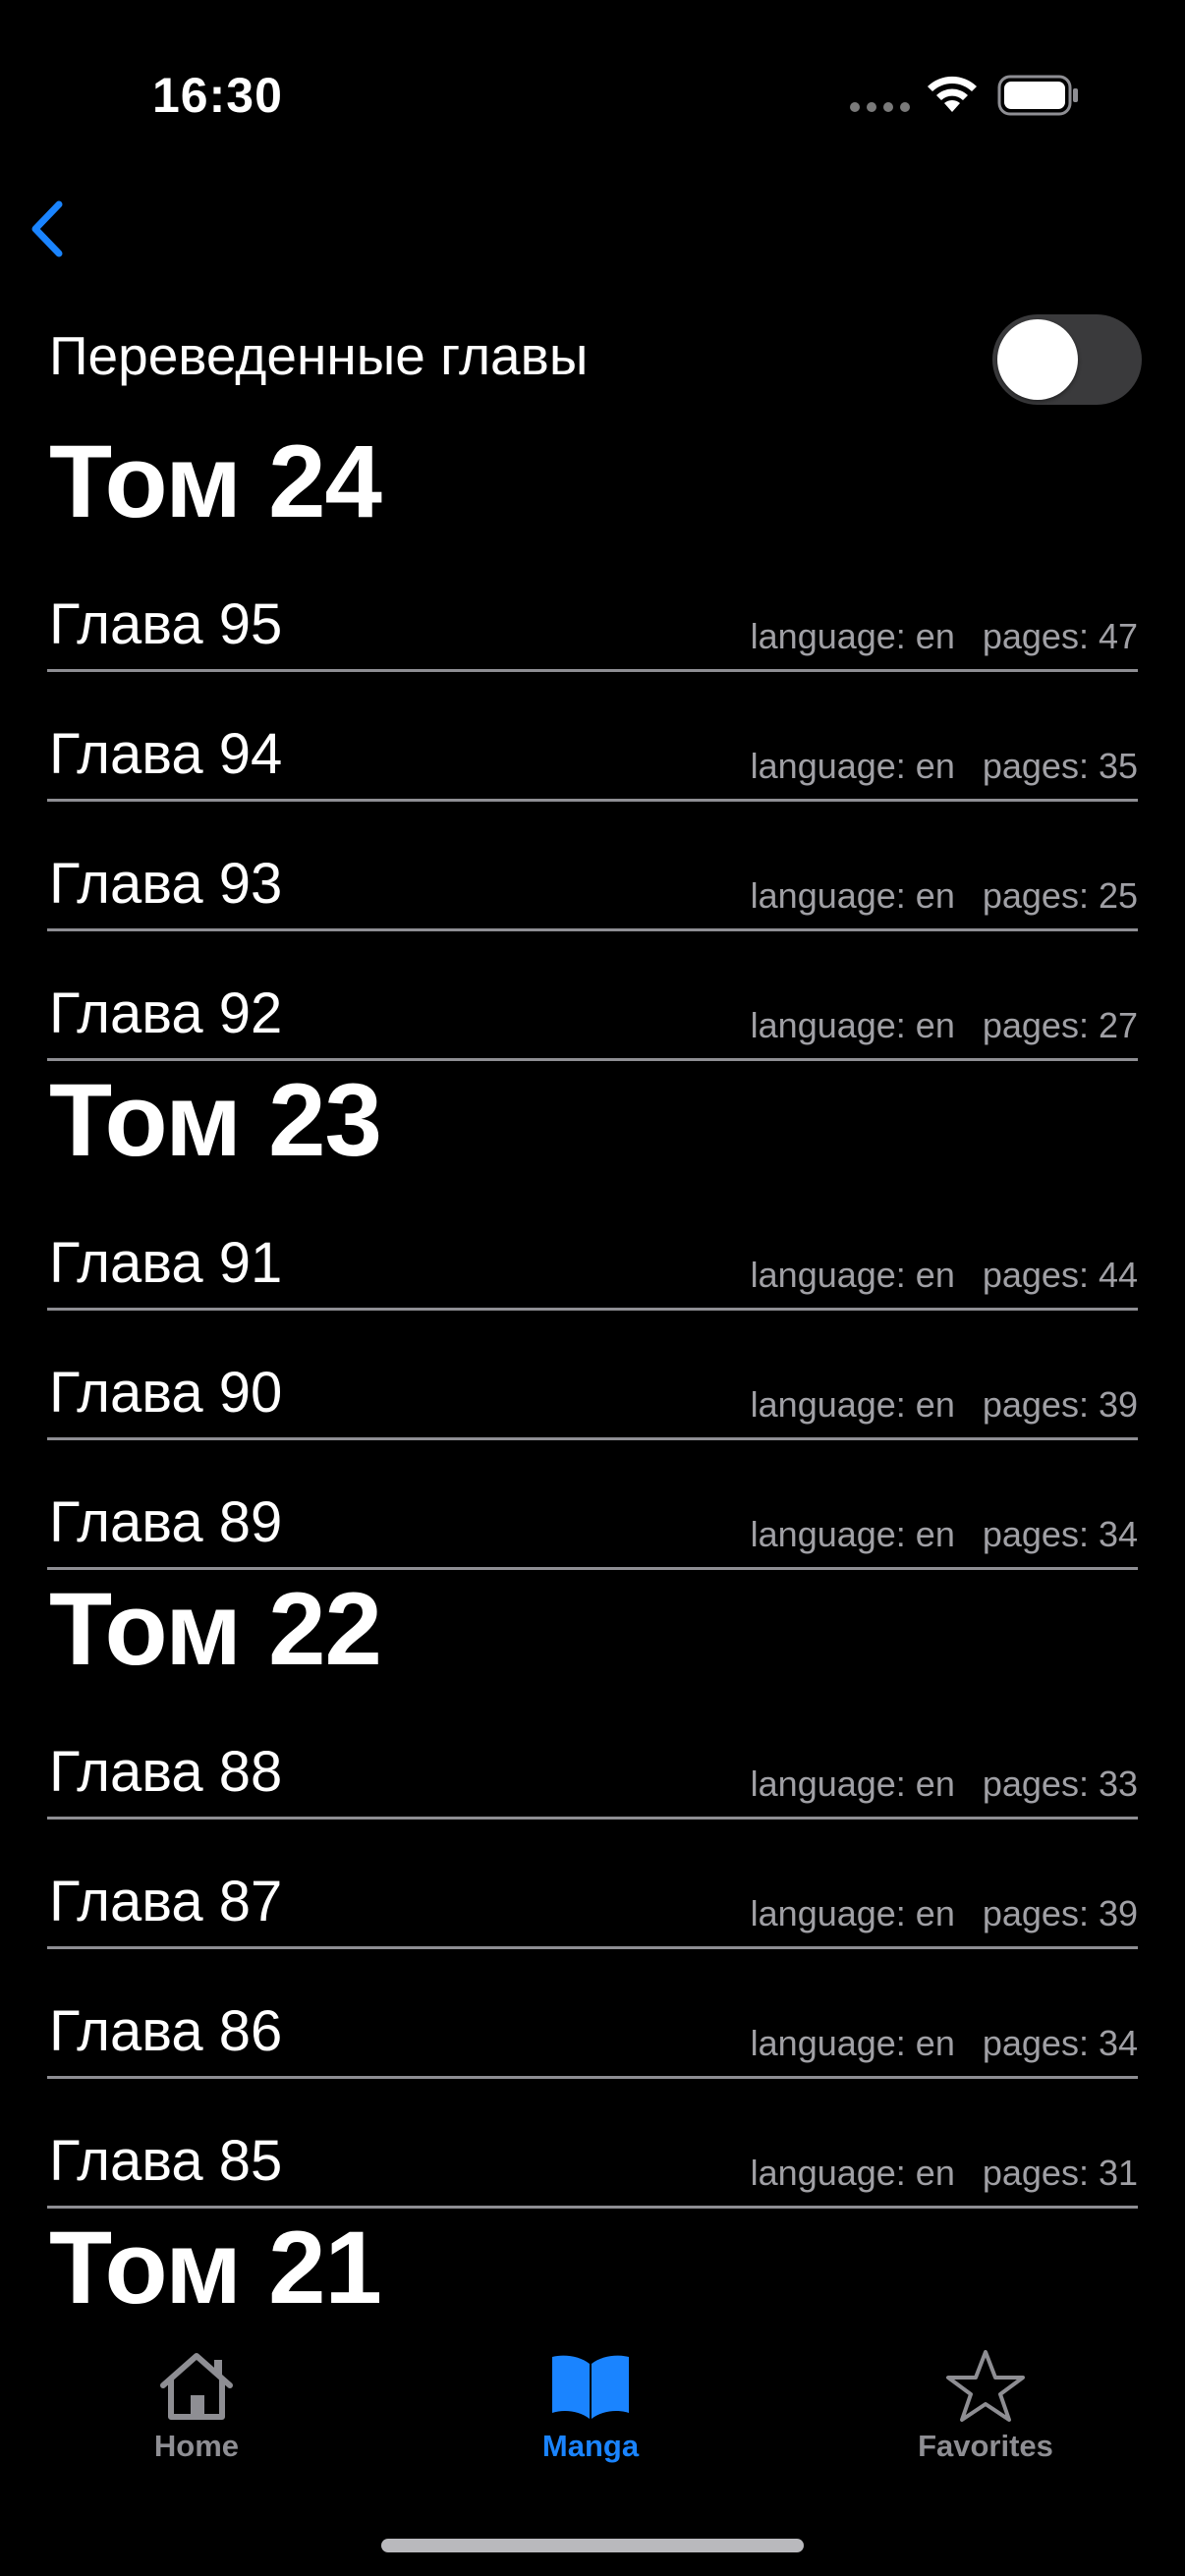 Image resolution: width=1185 pixels, height=2576 pixels. Describe the element at coordinates (50, 229) in the screenshot. I see `back-chevron-icon` at that location.